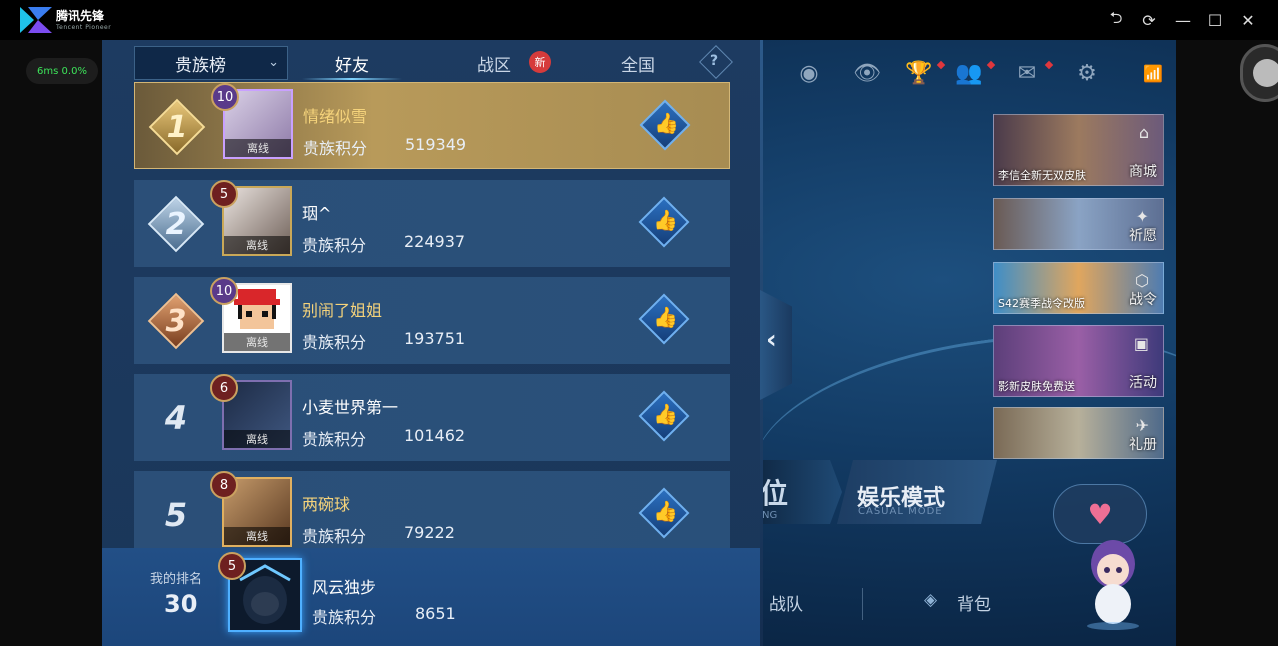 This screenshot has width=1278, height=646. What do you see at coordinates (809, 73) in the screenshot?
I see `vision-icon: ◉` at bounding box center [809, 73].